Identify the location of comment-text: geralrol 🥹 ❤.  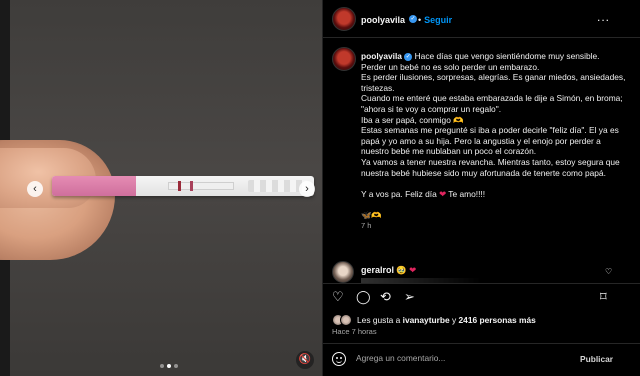
(388, 270).